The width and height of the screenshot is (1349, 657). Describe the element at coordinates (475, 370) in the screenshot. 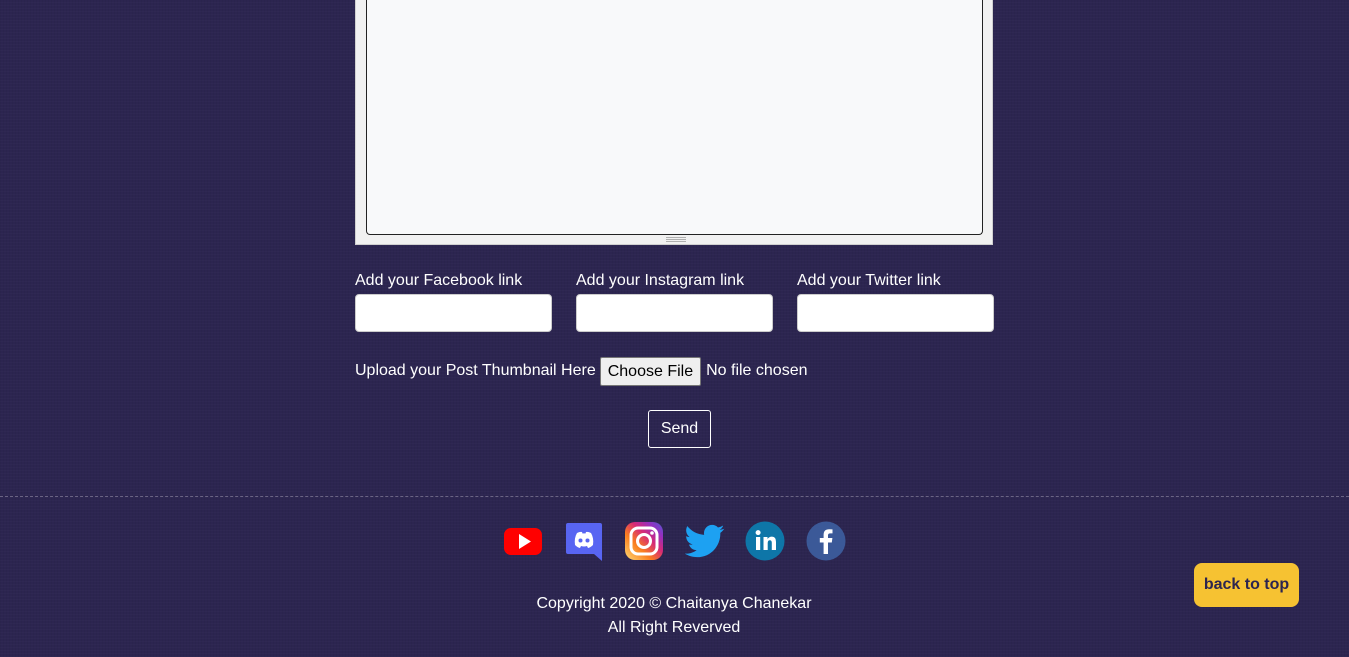

I see `thumbnail-upload-label: Upload your Post Thumbnail Here` at that location.